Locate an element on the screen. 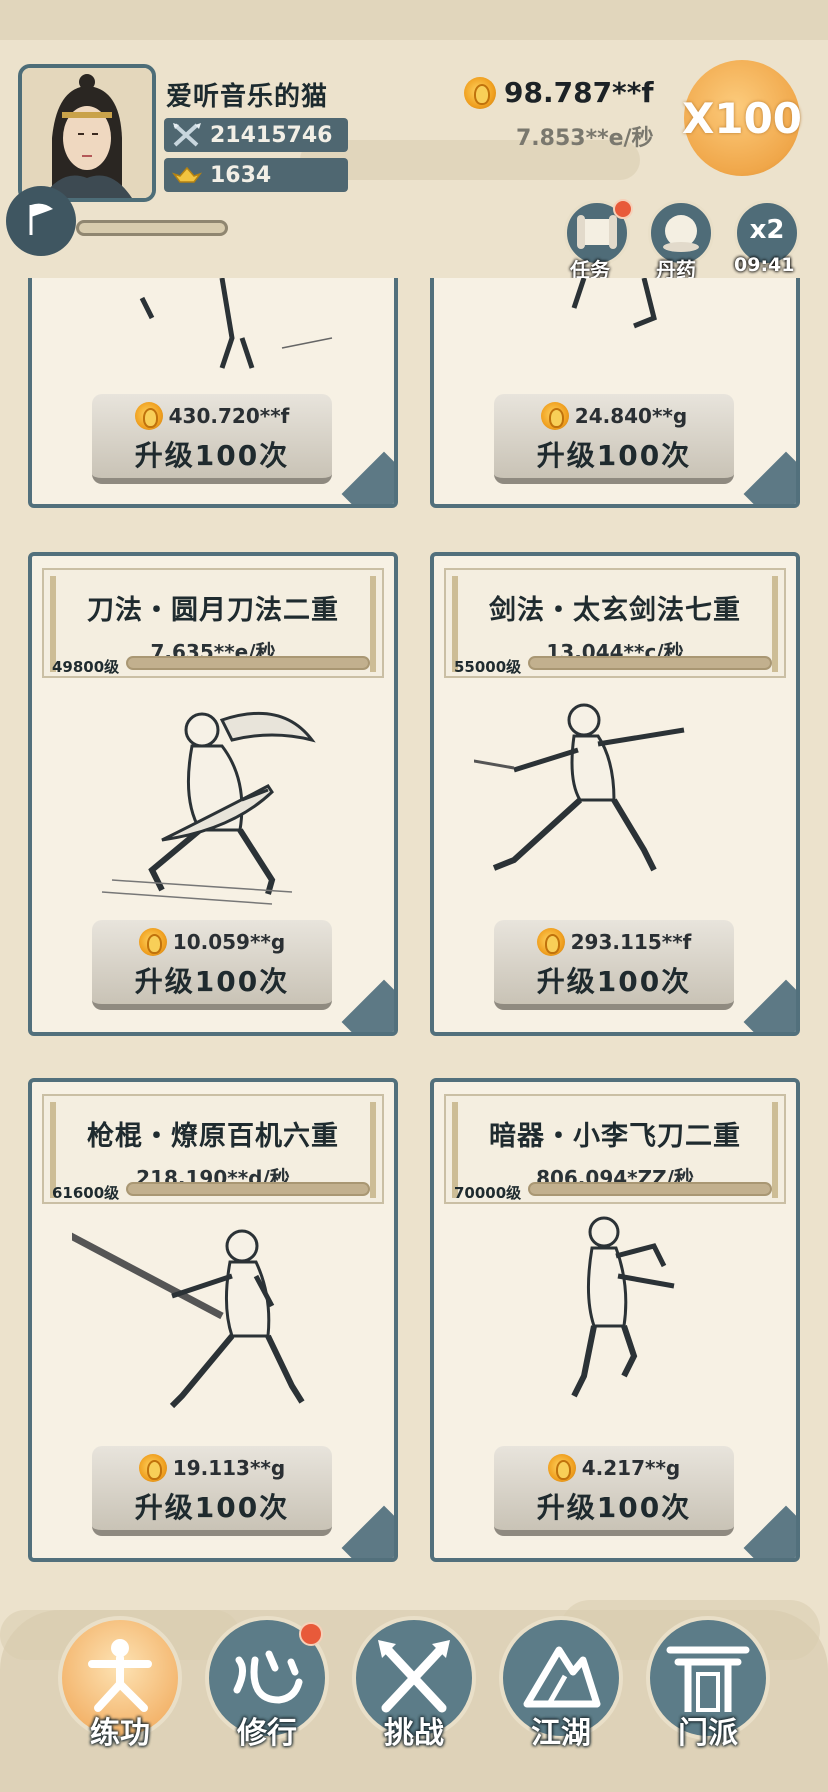  skill-level: 49800级 is located at coordinates (86, 667).